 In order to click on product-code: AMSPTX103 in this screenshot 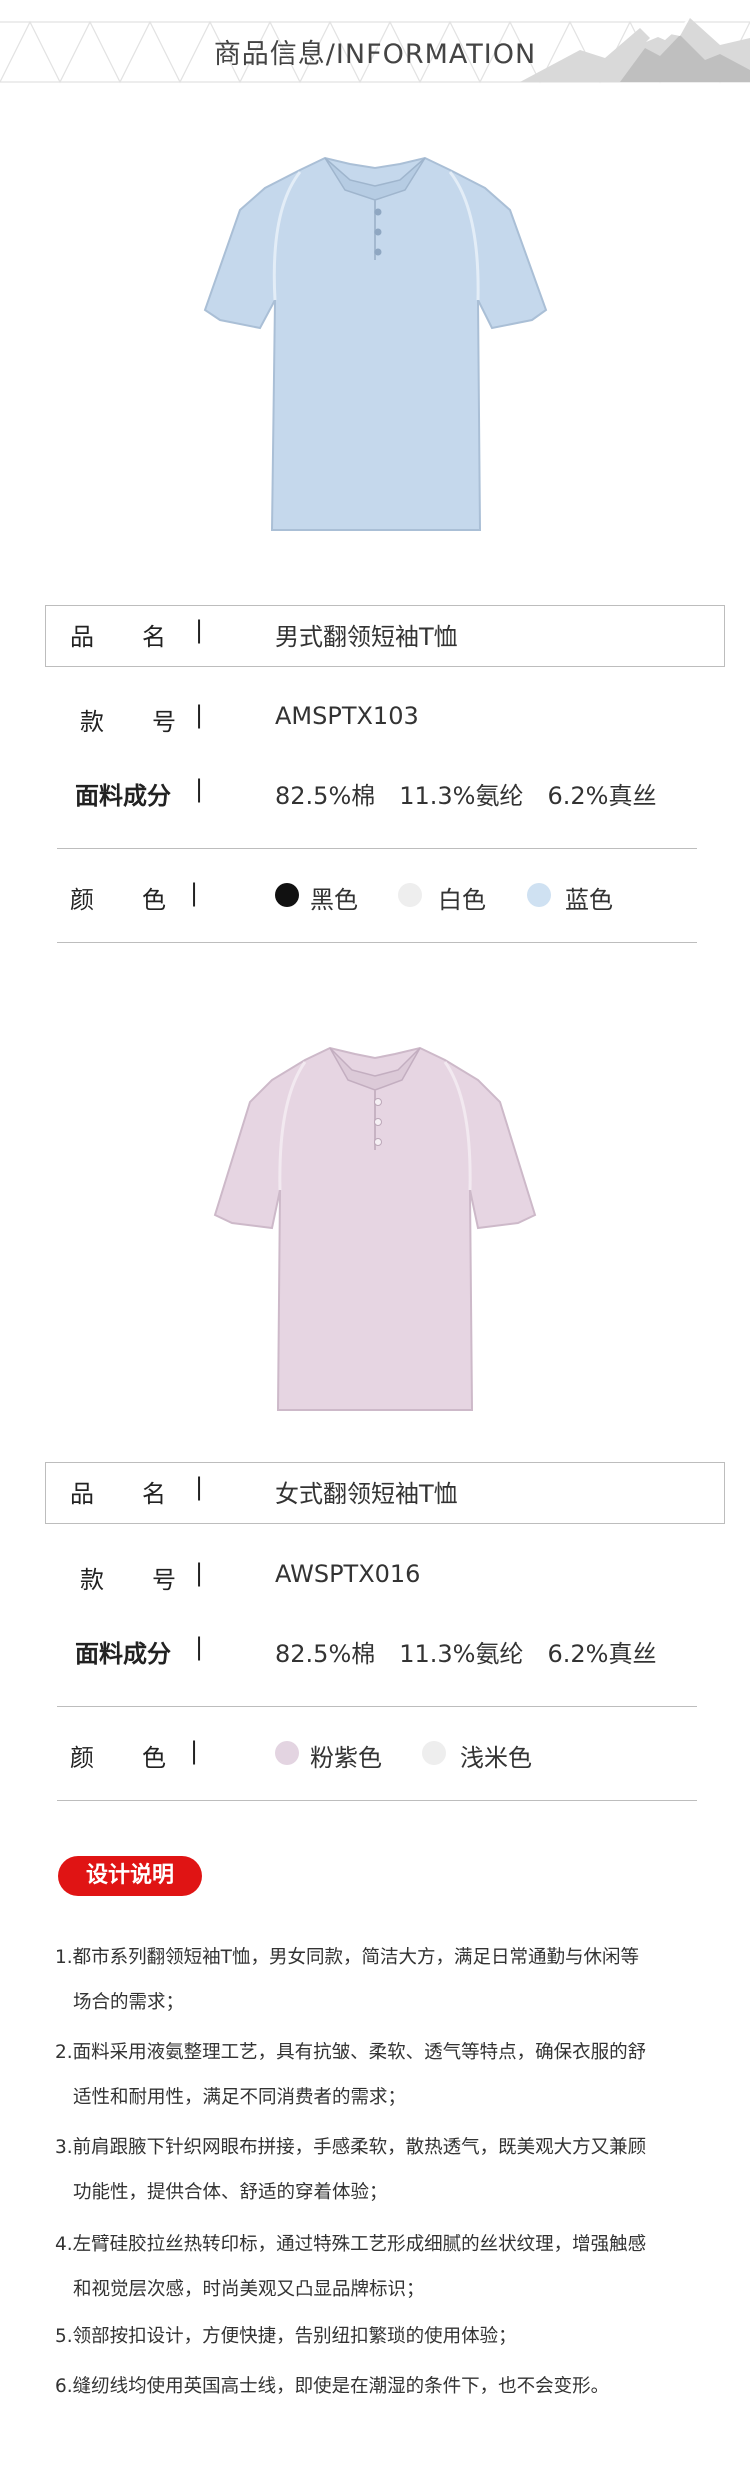, I will do `click(347, 716)`.